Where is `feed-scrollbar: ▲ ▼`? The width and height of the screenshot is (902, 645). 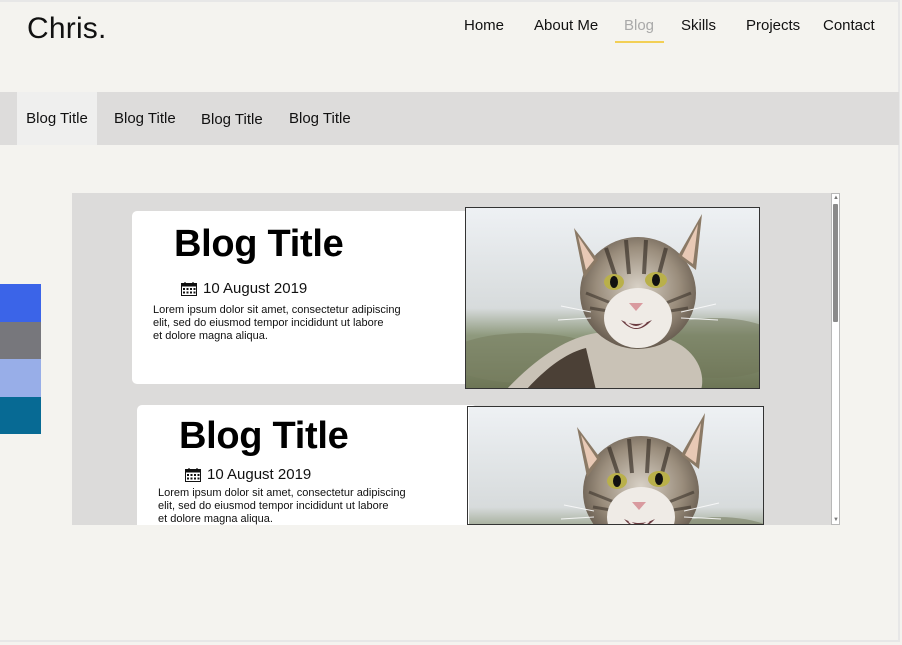
feed-scrollbar: ▲ ▼ is located at coordinates (835, 359).